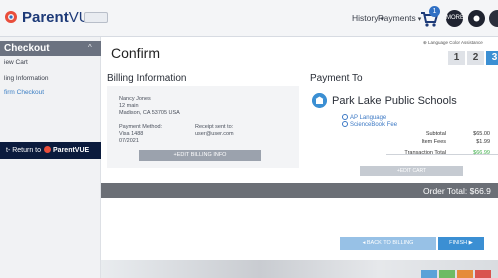 This screenshot has height=278, width=498. What do you see at coordinates (71, 150) in the screenshot?
I see `return-brand: ParentVUE` at bounding box center [71, 150].